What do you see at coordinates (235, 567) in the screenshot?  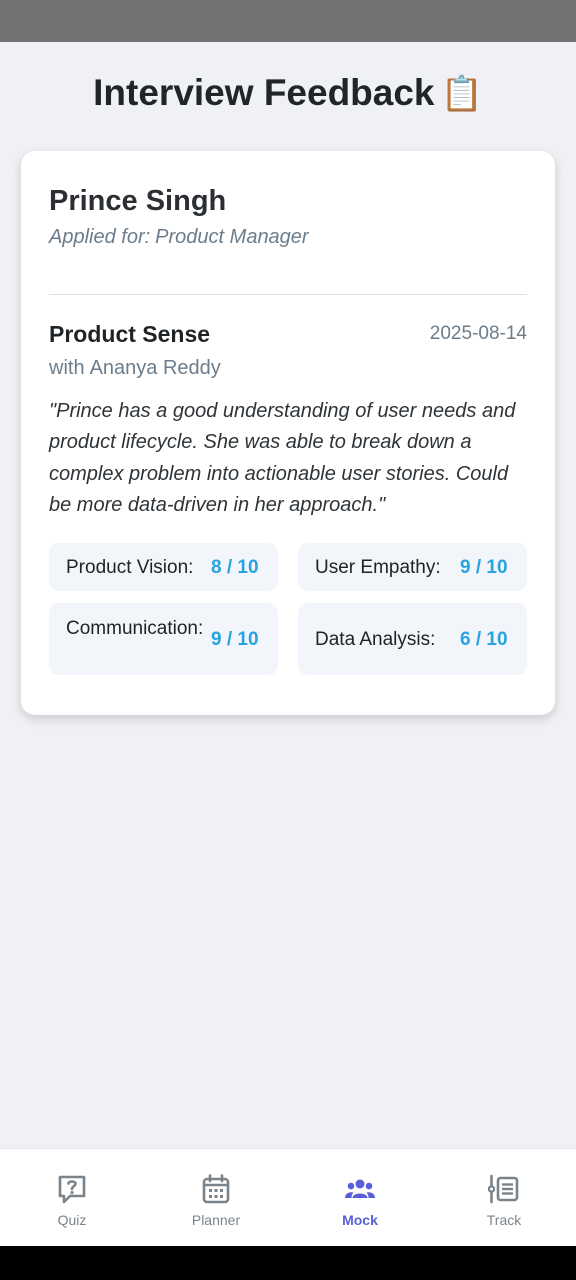 I see `score-value: 8 / 10` at bounding box center [235, 567].